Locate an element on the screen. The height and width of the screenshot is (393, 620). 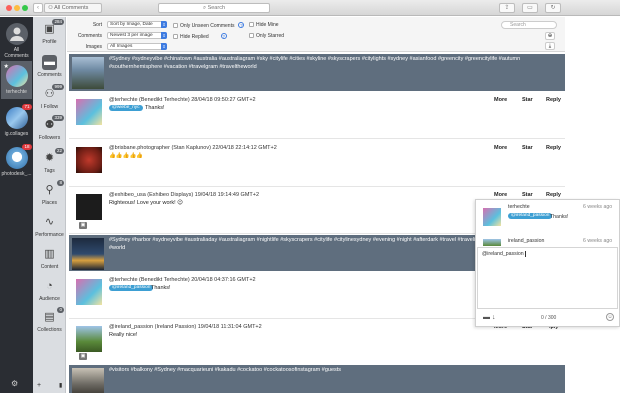
comments-select: Newest 3 per image ⇕ is located at coordinates (137, 35).